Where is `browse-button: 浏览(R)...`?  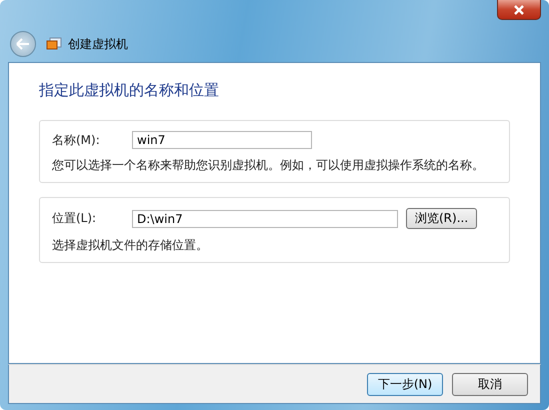
browse-button: 浏览(R)... is located at coordinates (442, 218).